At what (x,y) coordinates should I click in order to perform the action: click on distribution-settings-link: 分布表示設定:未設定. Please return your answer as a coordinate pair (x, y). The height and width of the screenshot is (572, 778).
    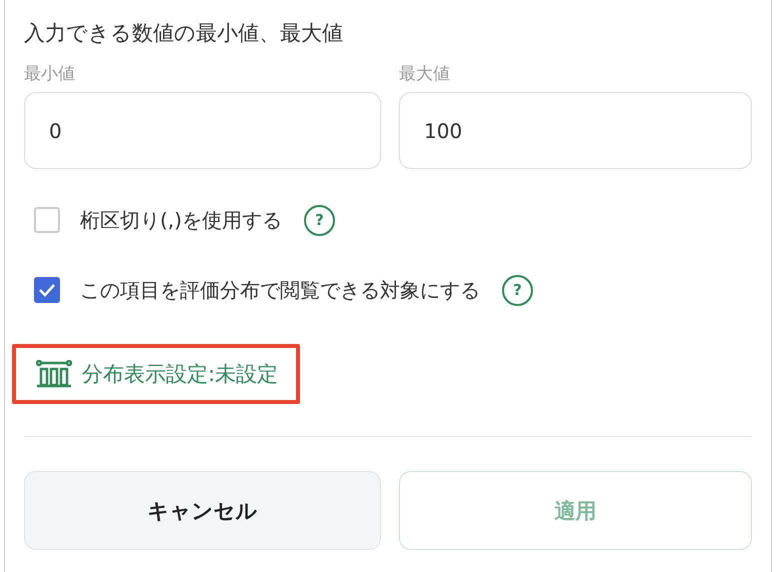
    Looking at the image, I should click on (156, 374).